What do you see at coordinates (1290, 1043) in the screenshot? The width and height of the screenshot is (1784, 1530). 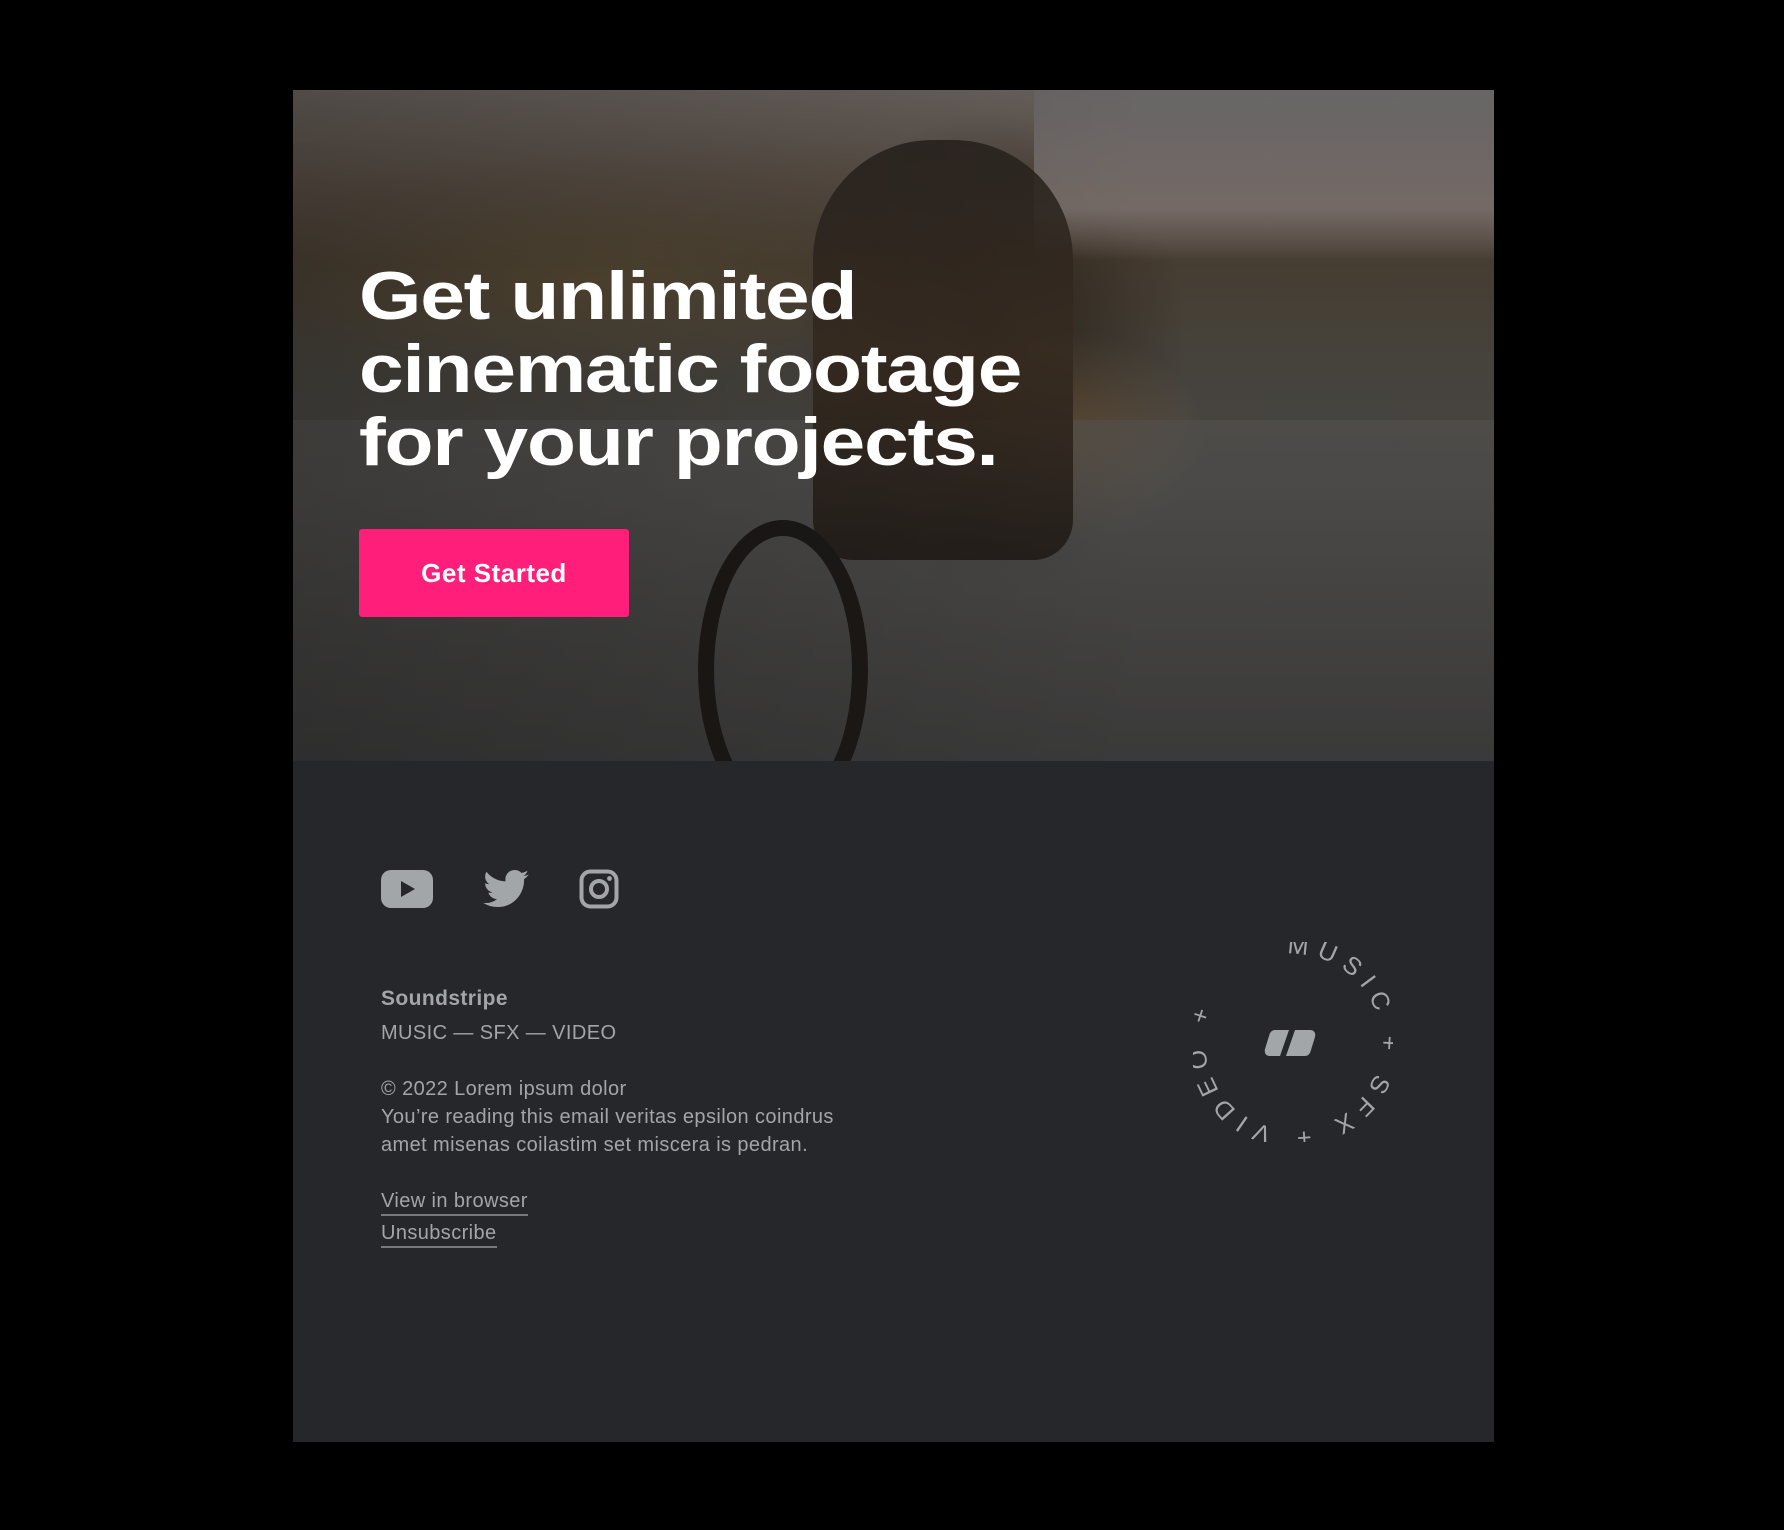 I see `soundstripe-logo-icon` at bounding box center [1290, 1043].